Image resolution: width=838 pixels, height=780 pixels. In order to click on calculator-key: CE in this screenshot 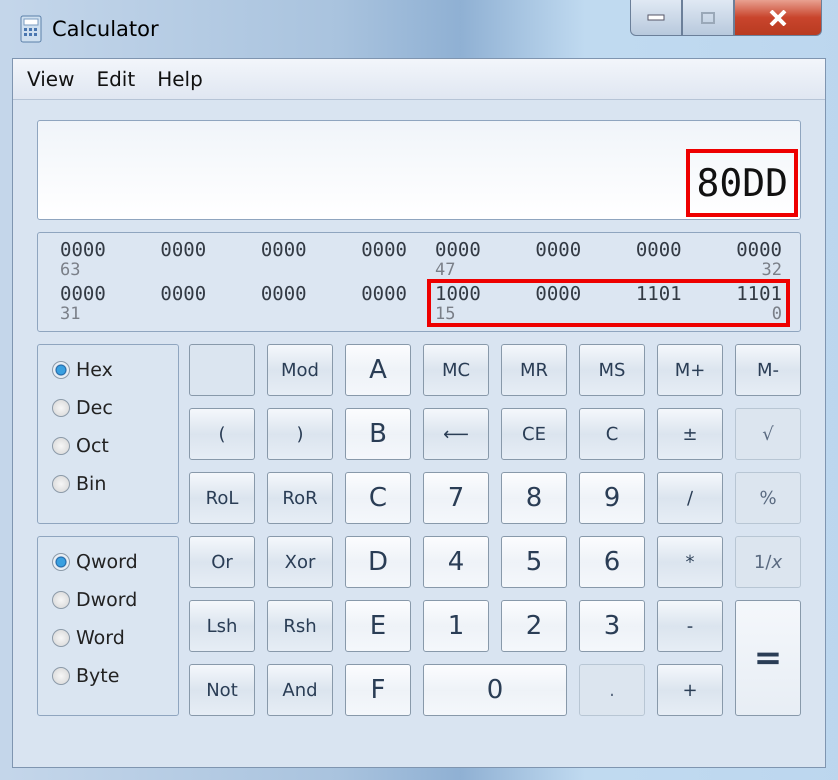, I will do `click(534, 434)`.